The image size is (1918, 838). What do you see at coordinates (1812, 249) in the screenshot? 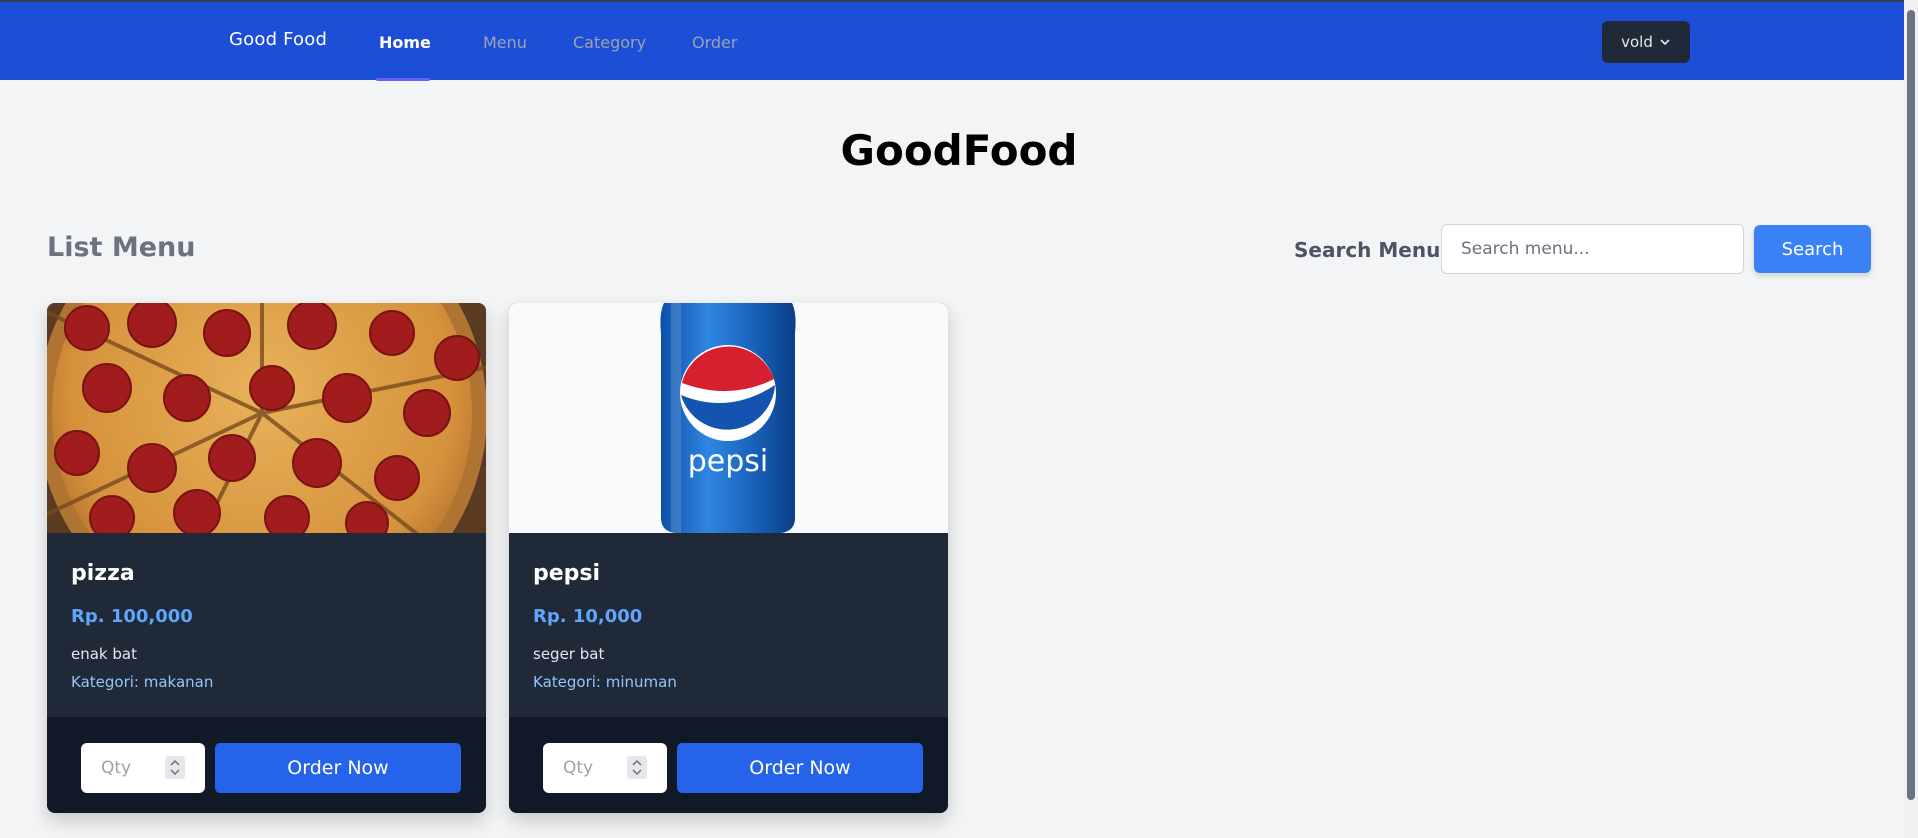
I see `search-button: Search` at bounding box center [1812, 249].